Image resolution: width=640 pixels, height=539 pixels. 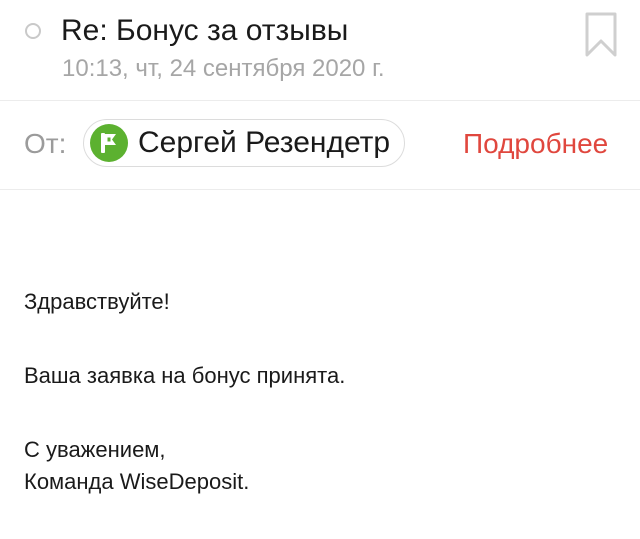 I want to click on email-subject: Re: Бонус за отзывы, so click(x=205, y=30).